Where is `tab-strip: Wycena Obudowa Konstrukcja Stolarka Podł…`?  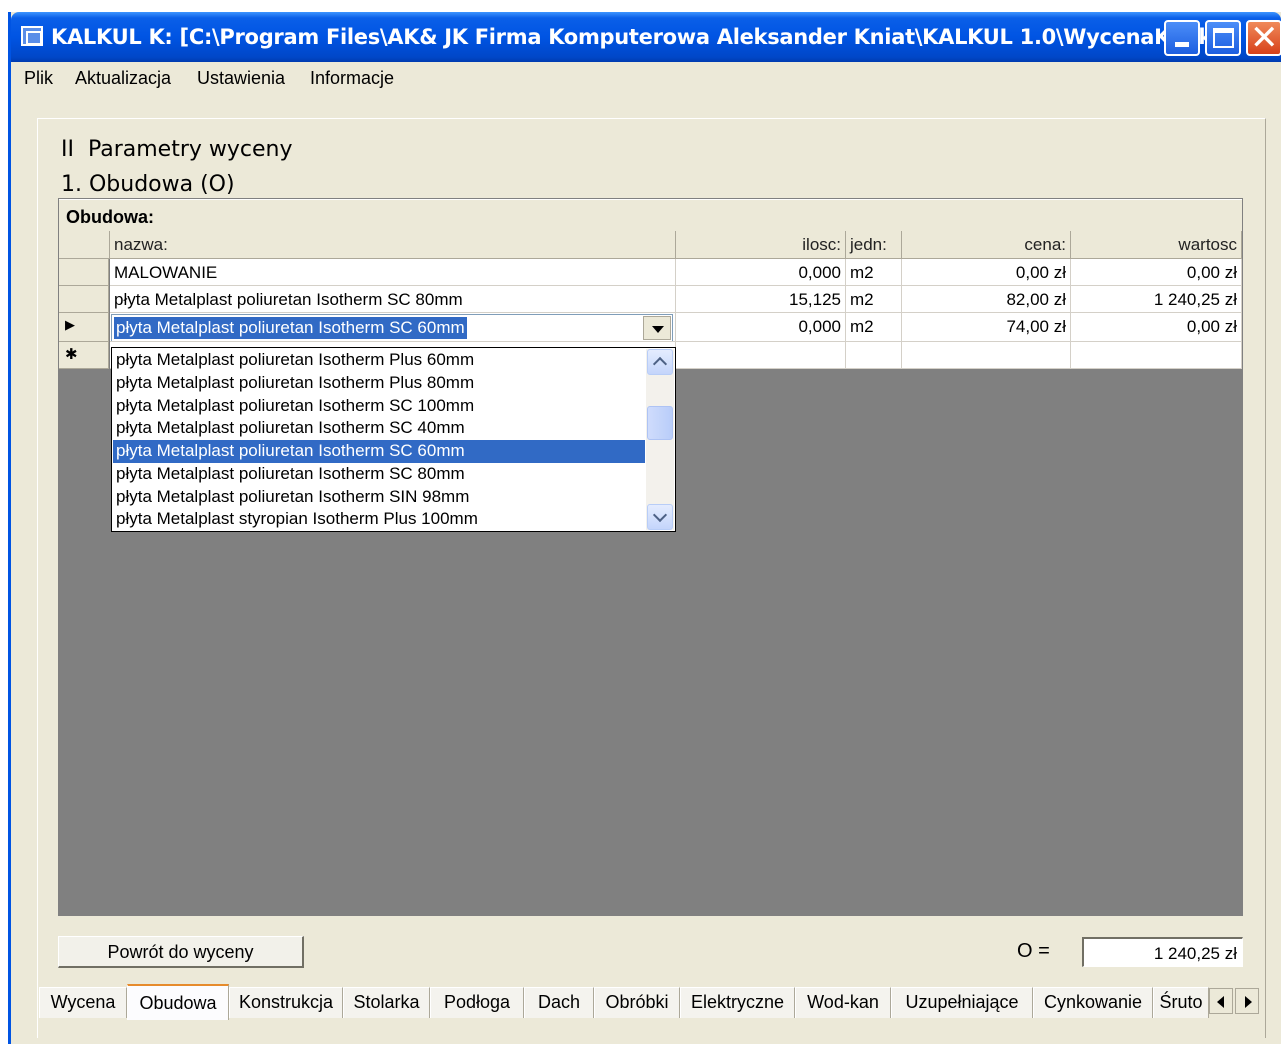
tab-strip: Wycena Obudowa Konstrukcja Stolarka Podł… is located at coordinates (654, 1002).